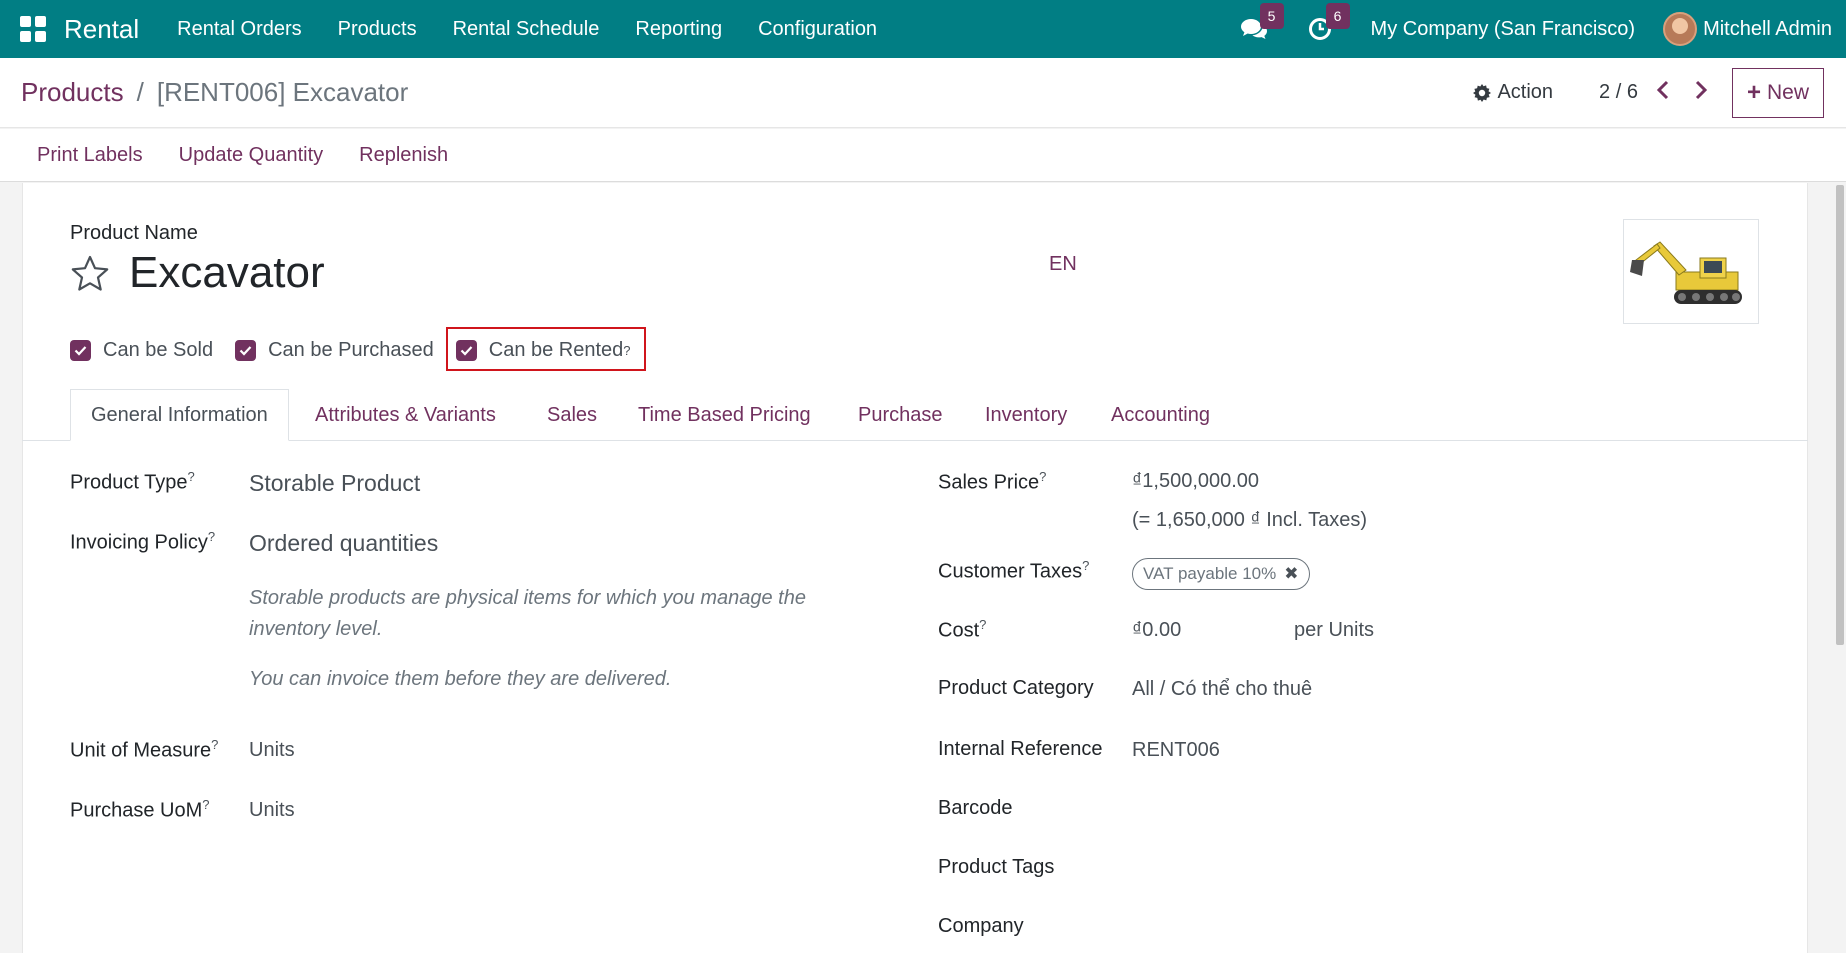 The width and height of the screenshot is (1846, 953). I want to click on chevron-right-icon, so click(1701, 93).